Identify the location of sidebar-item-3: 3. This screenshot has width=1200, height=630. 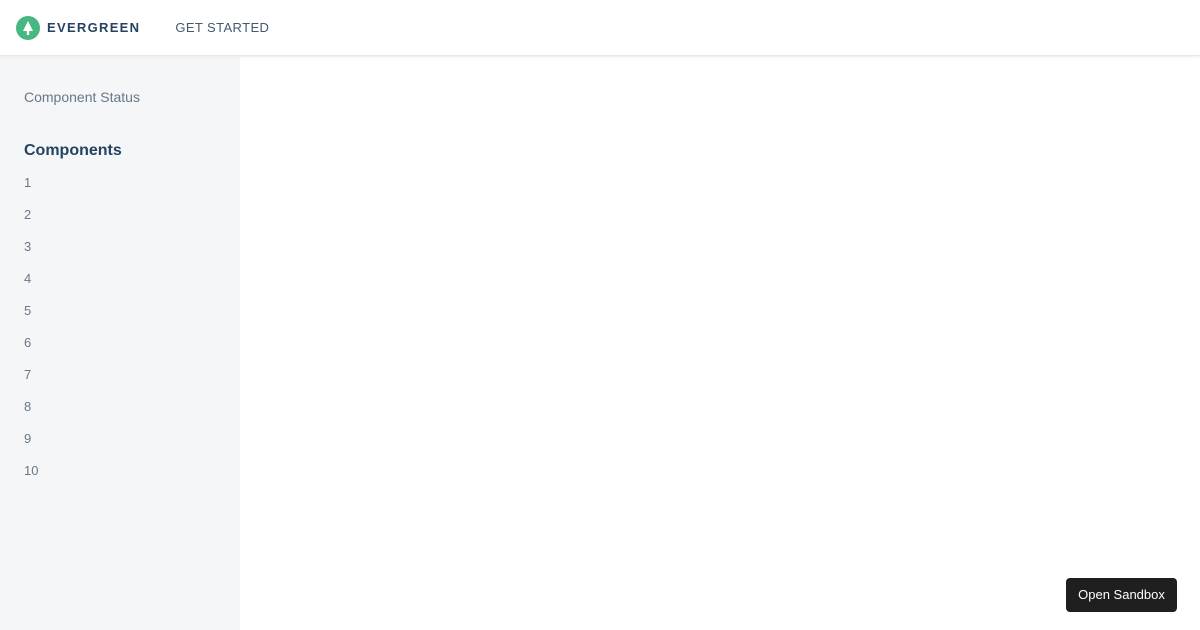
(31, 255).